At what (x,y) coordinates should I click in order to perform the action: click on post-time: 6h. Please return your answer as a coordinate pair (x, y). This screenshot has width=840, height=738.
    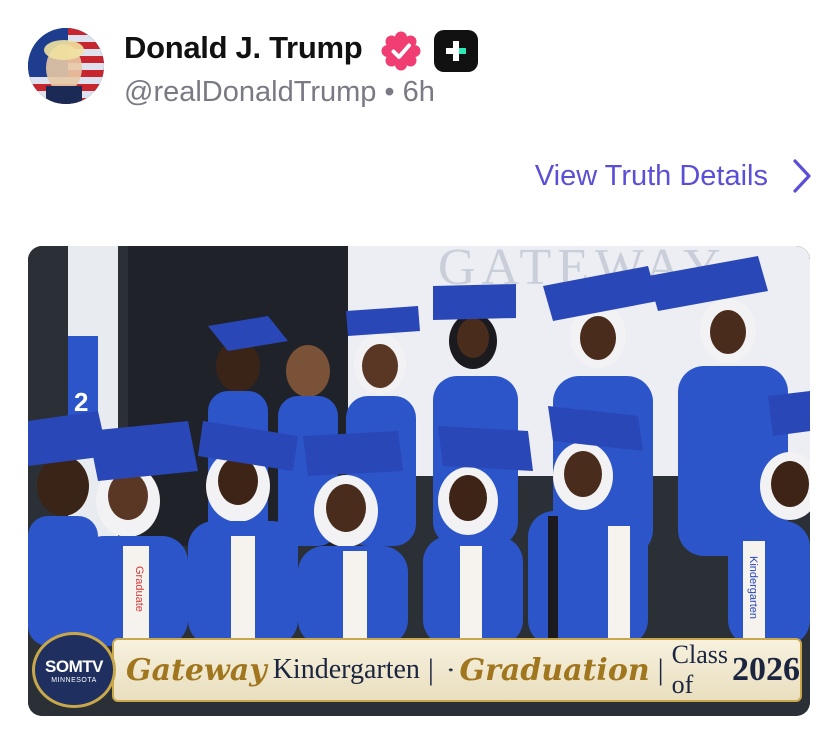
    Looking at the image, I should click on (419, 92).